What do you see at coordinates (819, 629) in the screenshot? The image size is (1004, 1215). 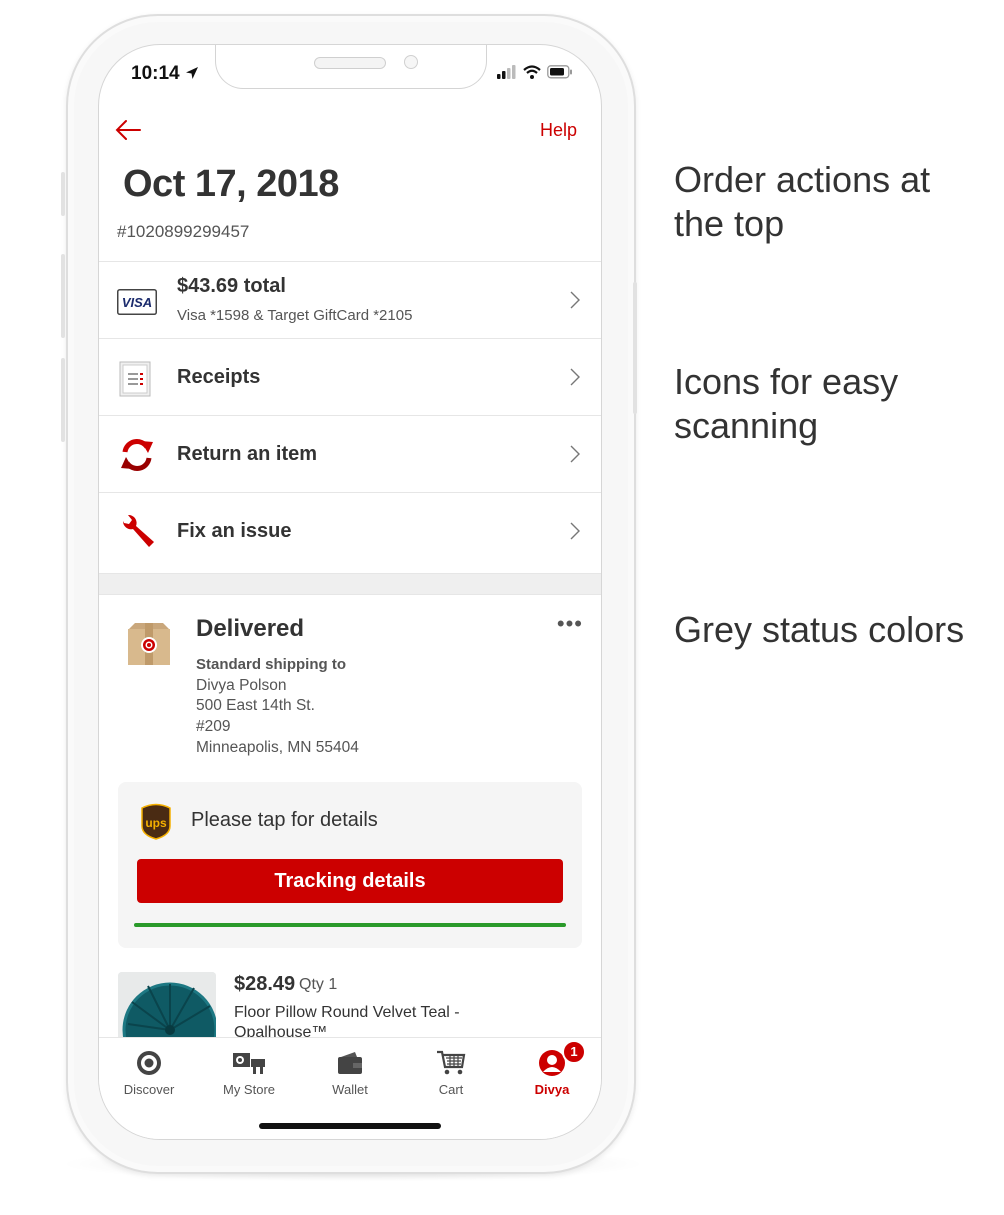 I see `annotation-status-colors: Grey status colors` at bounding box center [819, 629].